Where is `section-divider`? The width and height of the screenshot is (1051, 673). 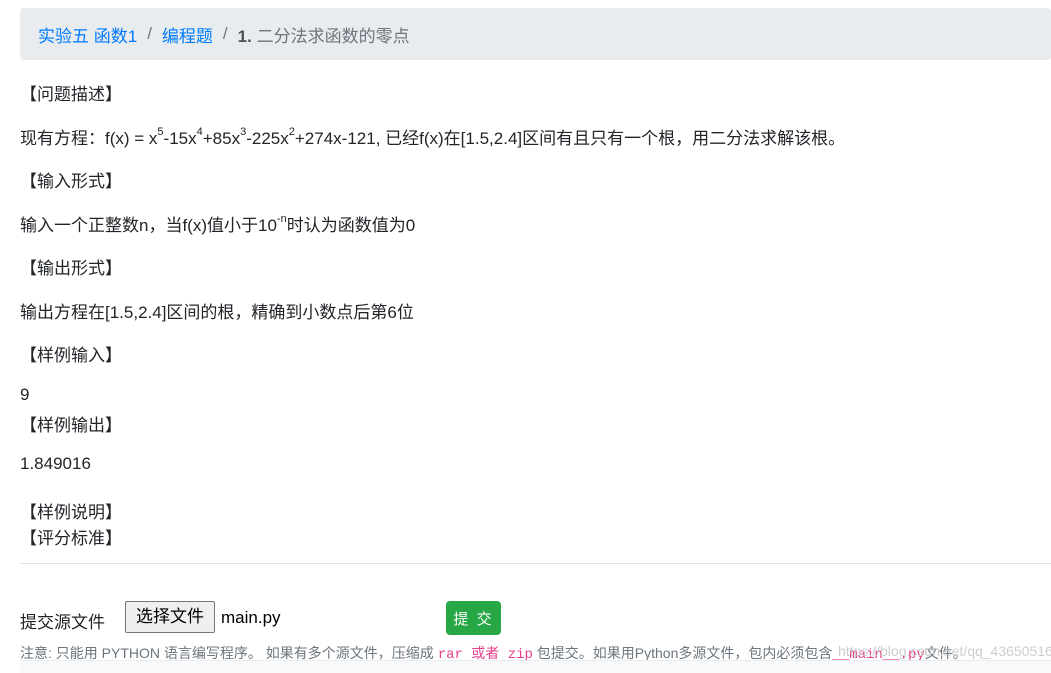
section-divider is located at coordinates (535, 563).